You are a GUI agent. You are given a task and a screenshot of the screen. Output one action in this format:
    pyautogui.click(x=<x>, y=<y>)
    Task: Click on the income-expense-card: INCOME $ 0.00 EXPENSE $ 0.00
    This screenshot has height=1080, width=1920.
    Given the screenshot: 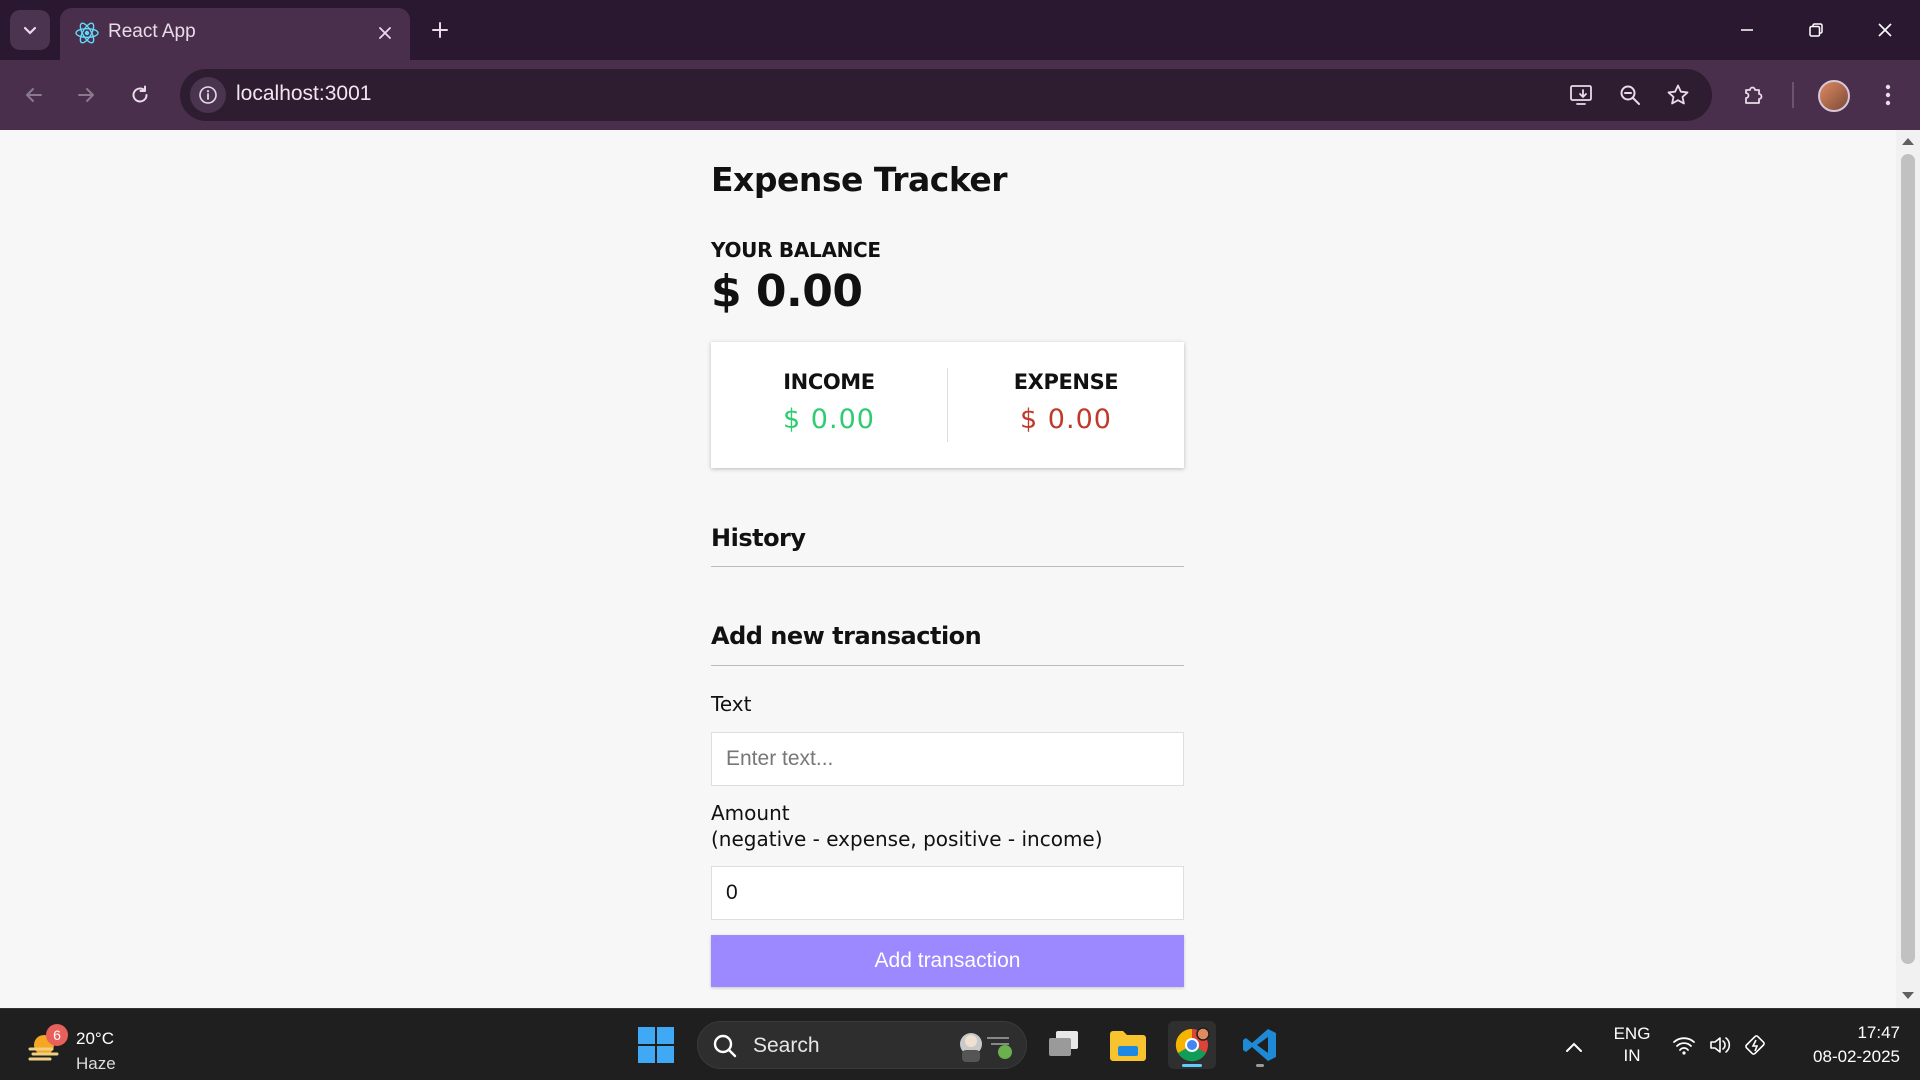 What is the action you would take?
    pyautogui.click(x=947, y=405)
    